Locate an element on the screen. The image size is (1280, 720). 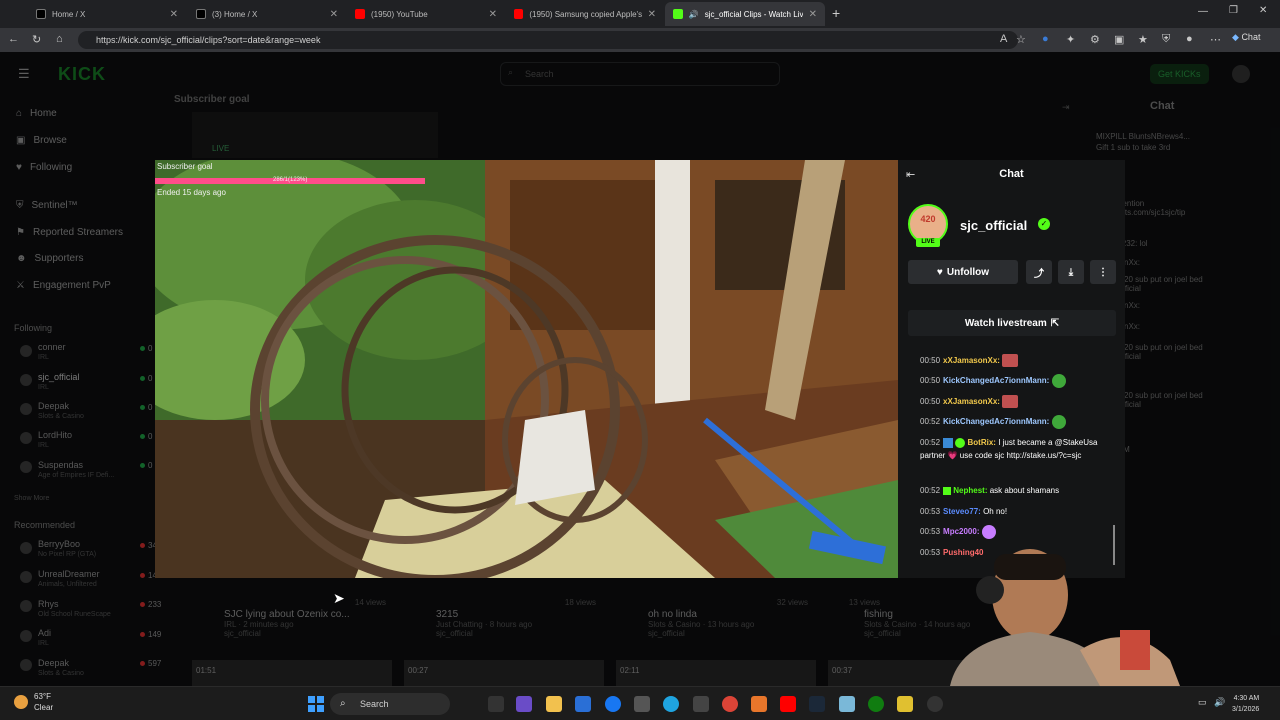
edge-icon is located at coordinates (671, 704).